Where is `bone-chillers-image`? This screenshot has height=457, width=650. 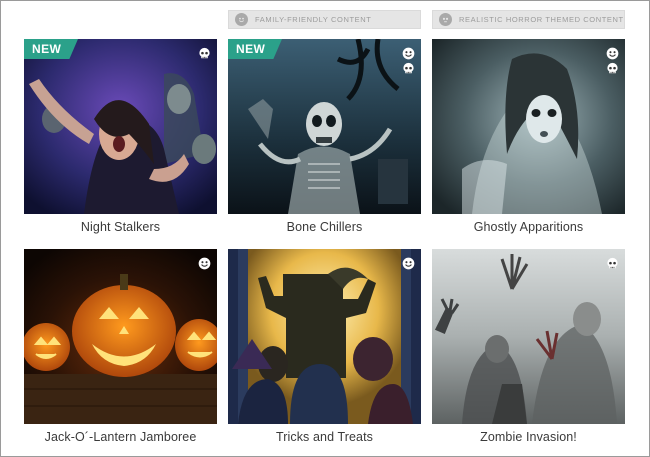
bone-chillers-image is located at coordinates (324, 126).